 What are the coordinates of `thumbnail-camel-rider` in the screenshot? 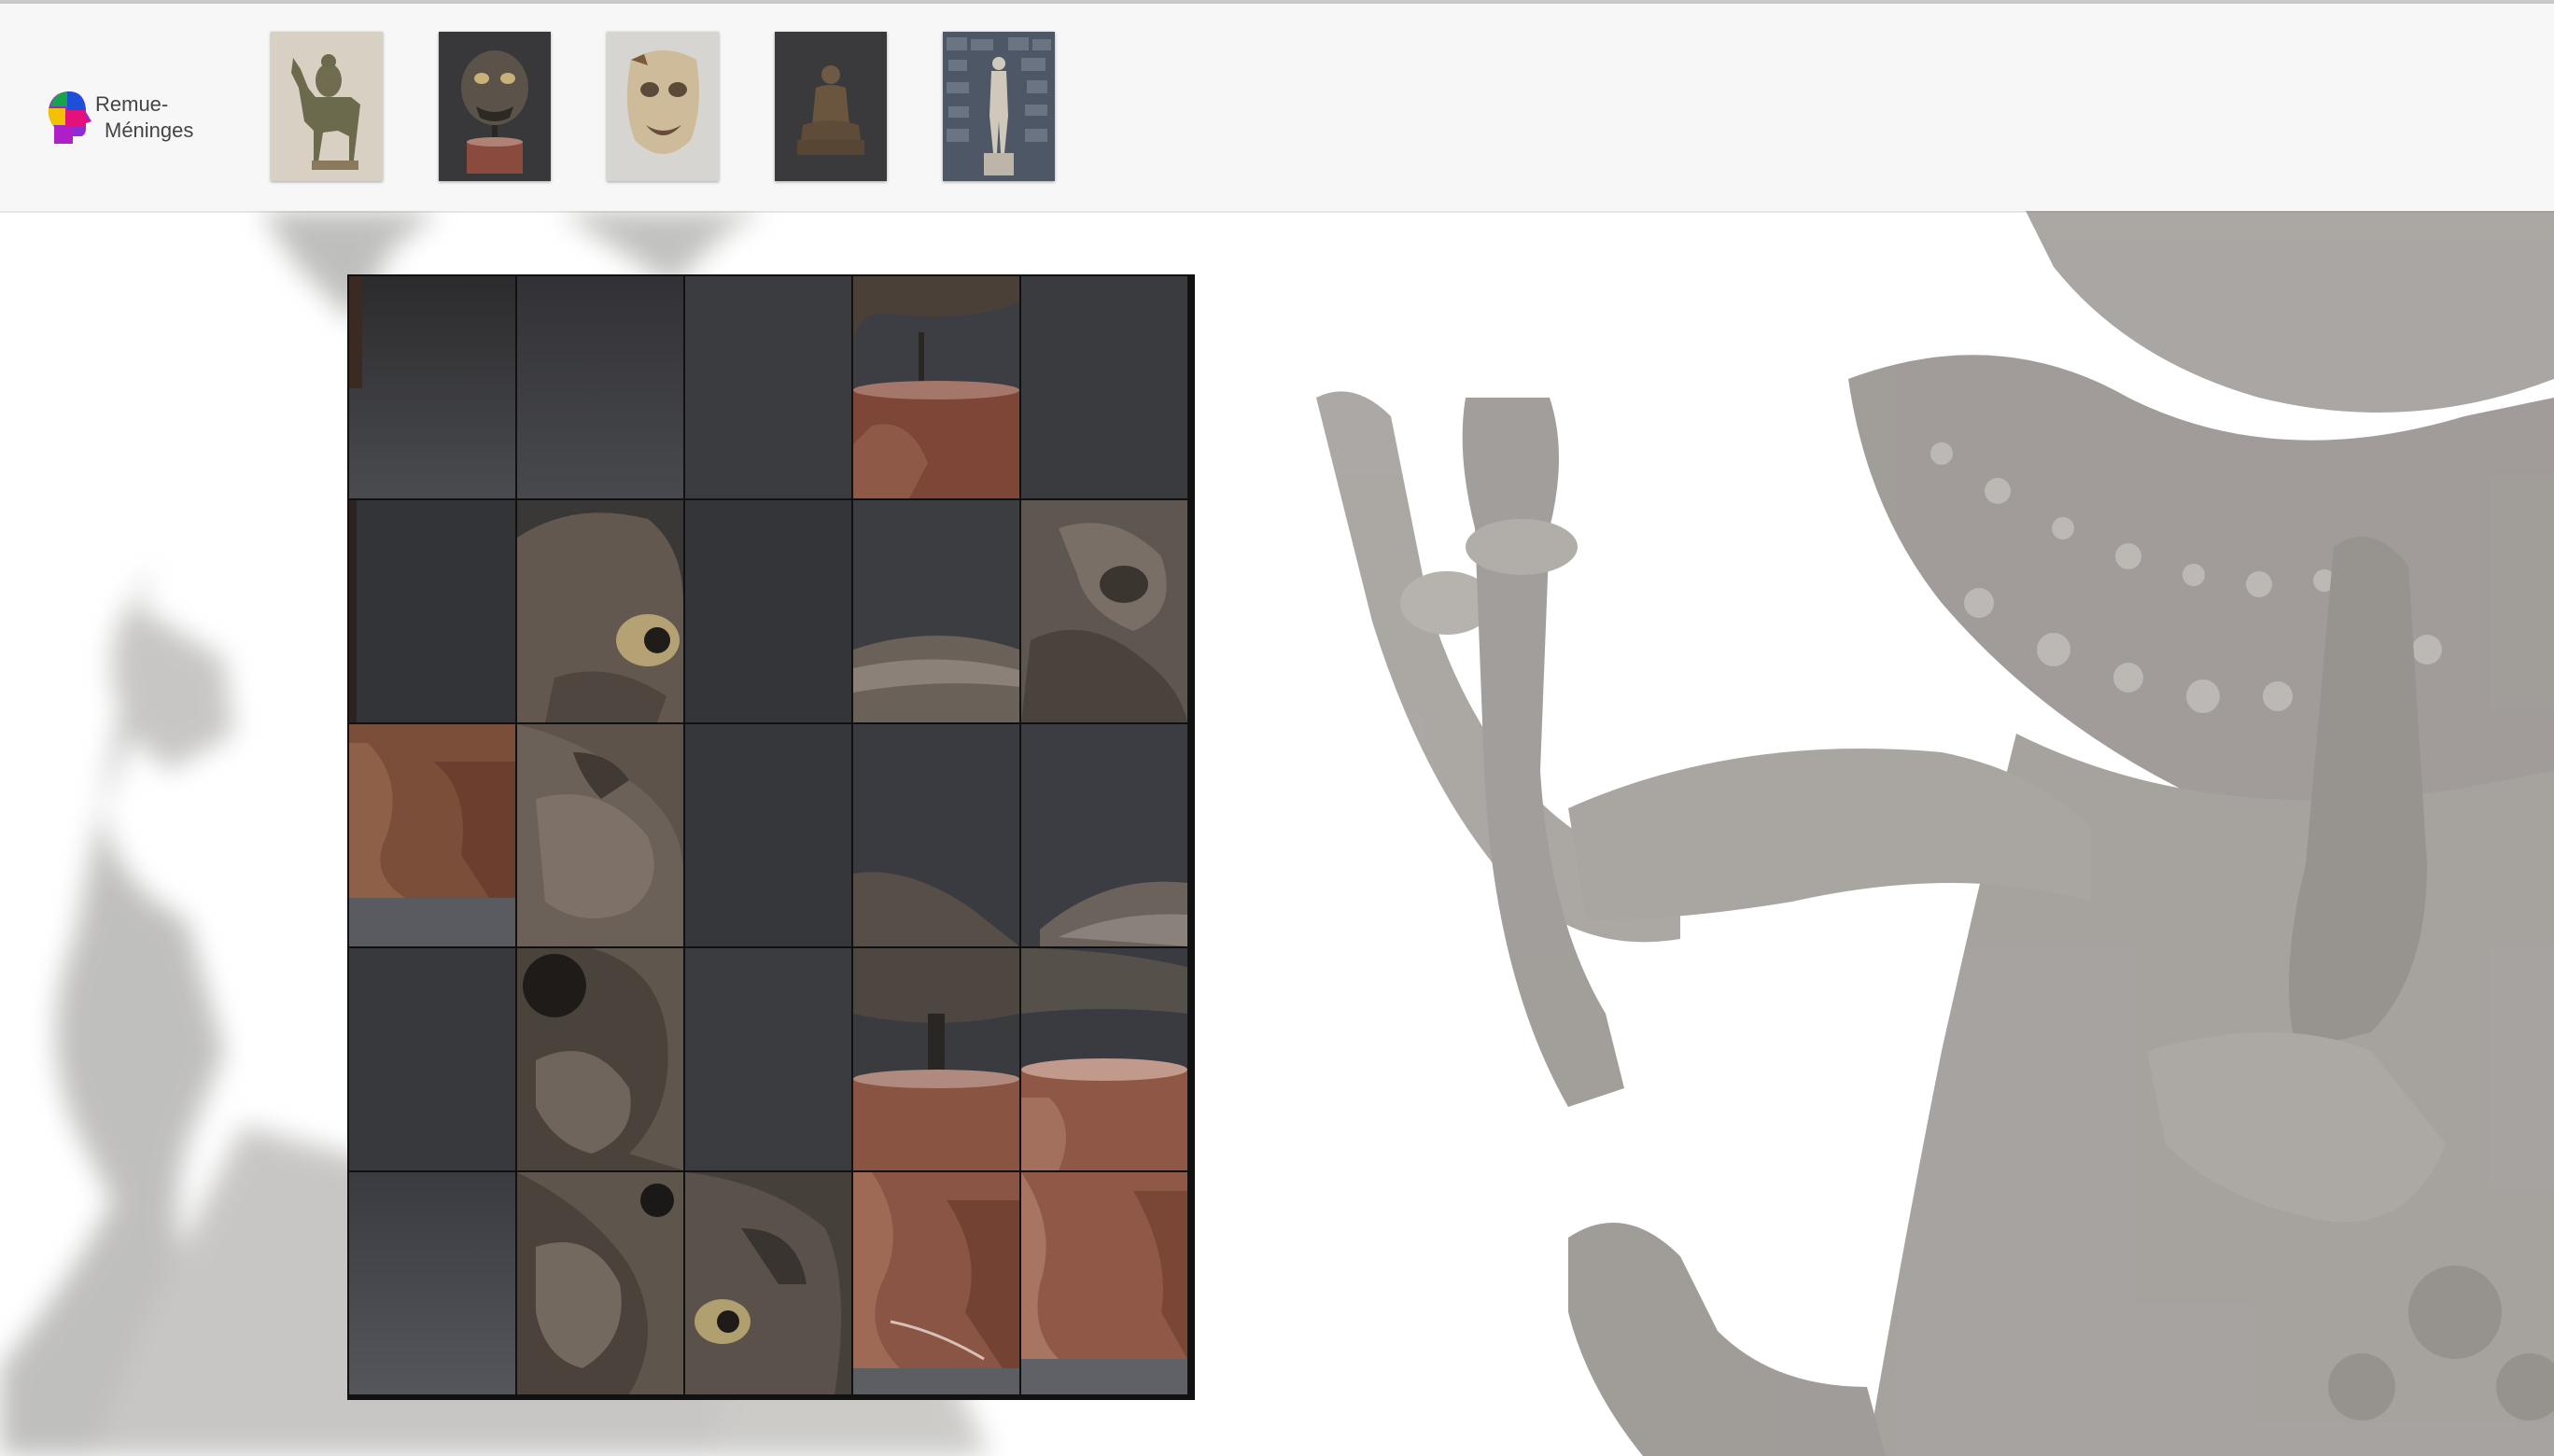 It's located at (327, 106).